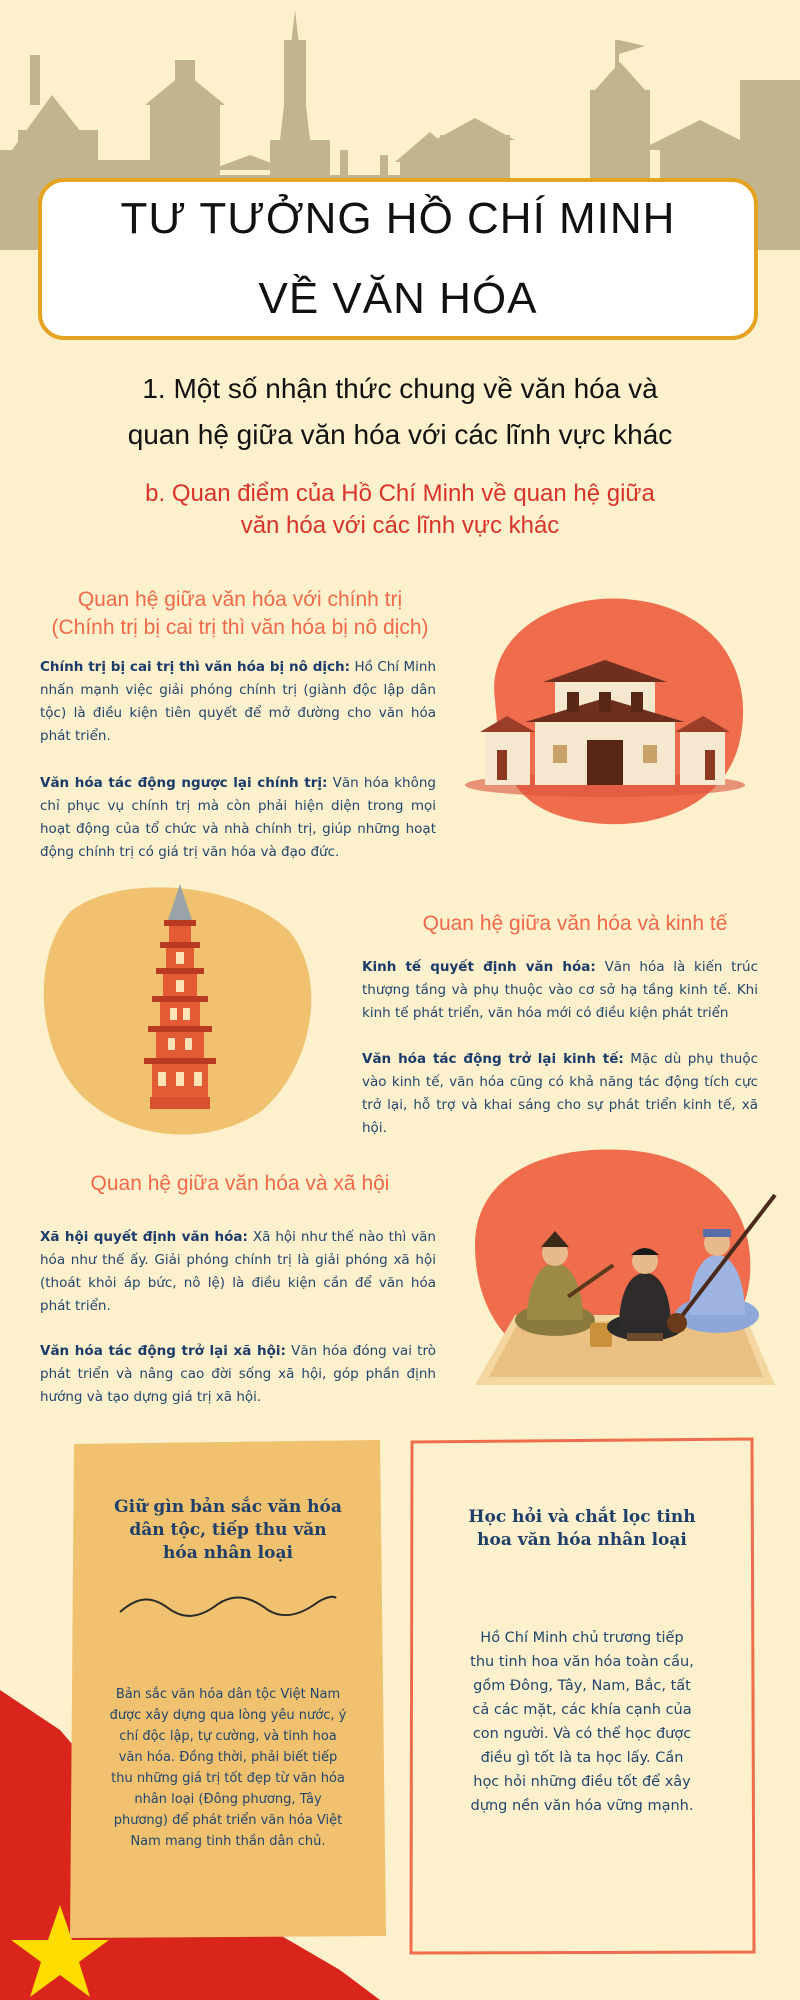  I want to click on economy-p2-bold: Văn hóa tác động trở lại kinh tế:, so click(493, 1059).